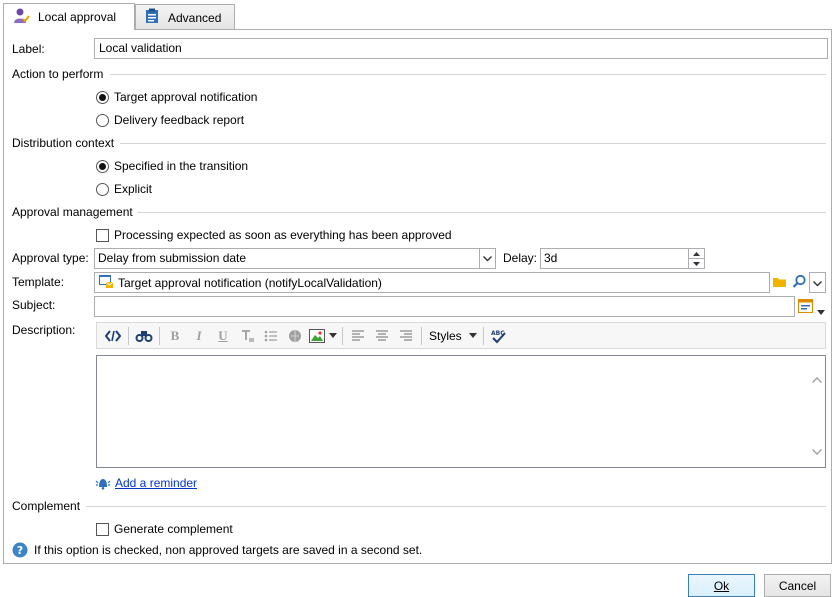 Image resolution: width=834 pixels, height=597 pixels. Describe the element at coordinates (144, 336) in the screenshot. I see `binoculars-icon` at that location.